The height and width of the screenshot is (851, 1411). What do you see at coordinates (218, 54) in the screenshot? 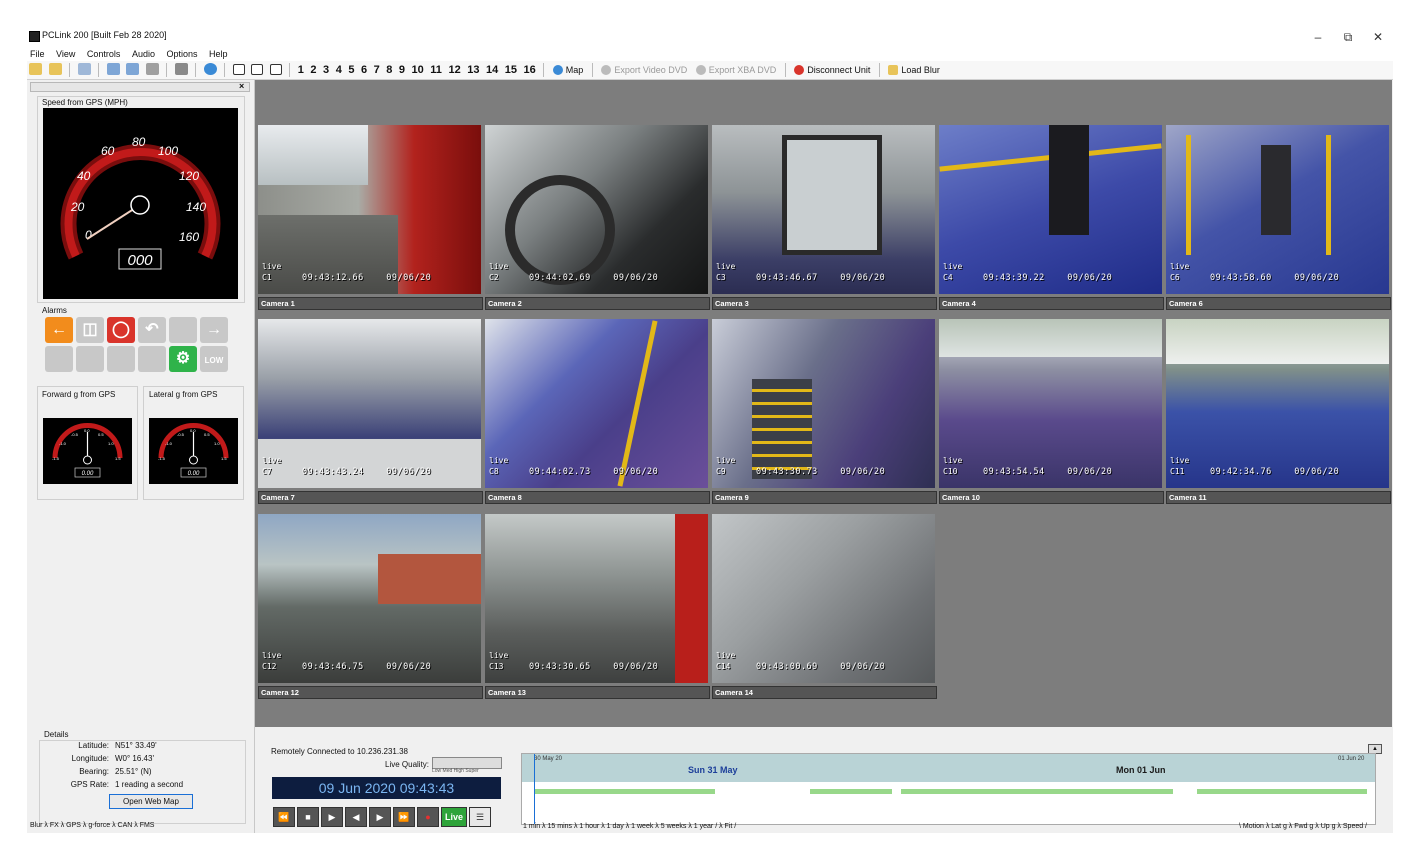
I see `menu-help: Help` at bounding box center [218, 54].